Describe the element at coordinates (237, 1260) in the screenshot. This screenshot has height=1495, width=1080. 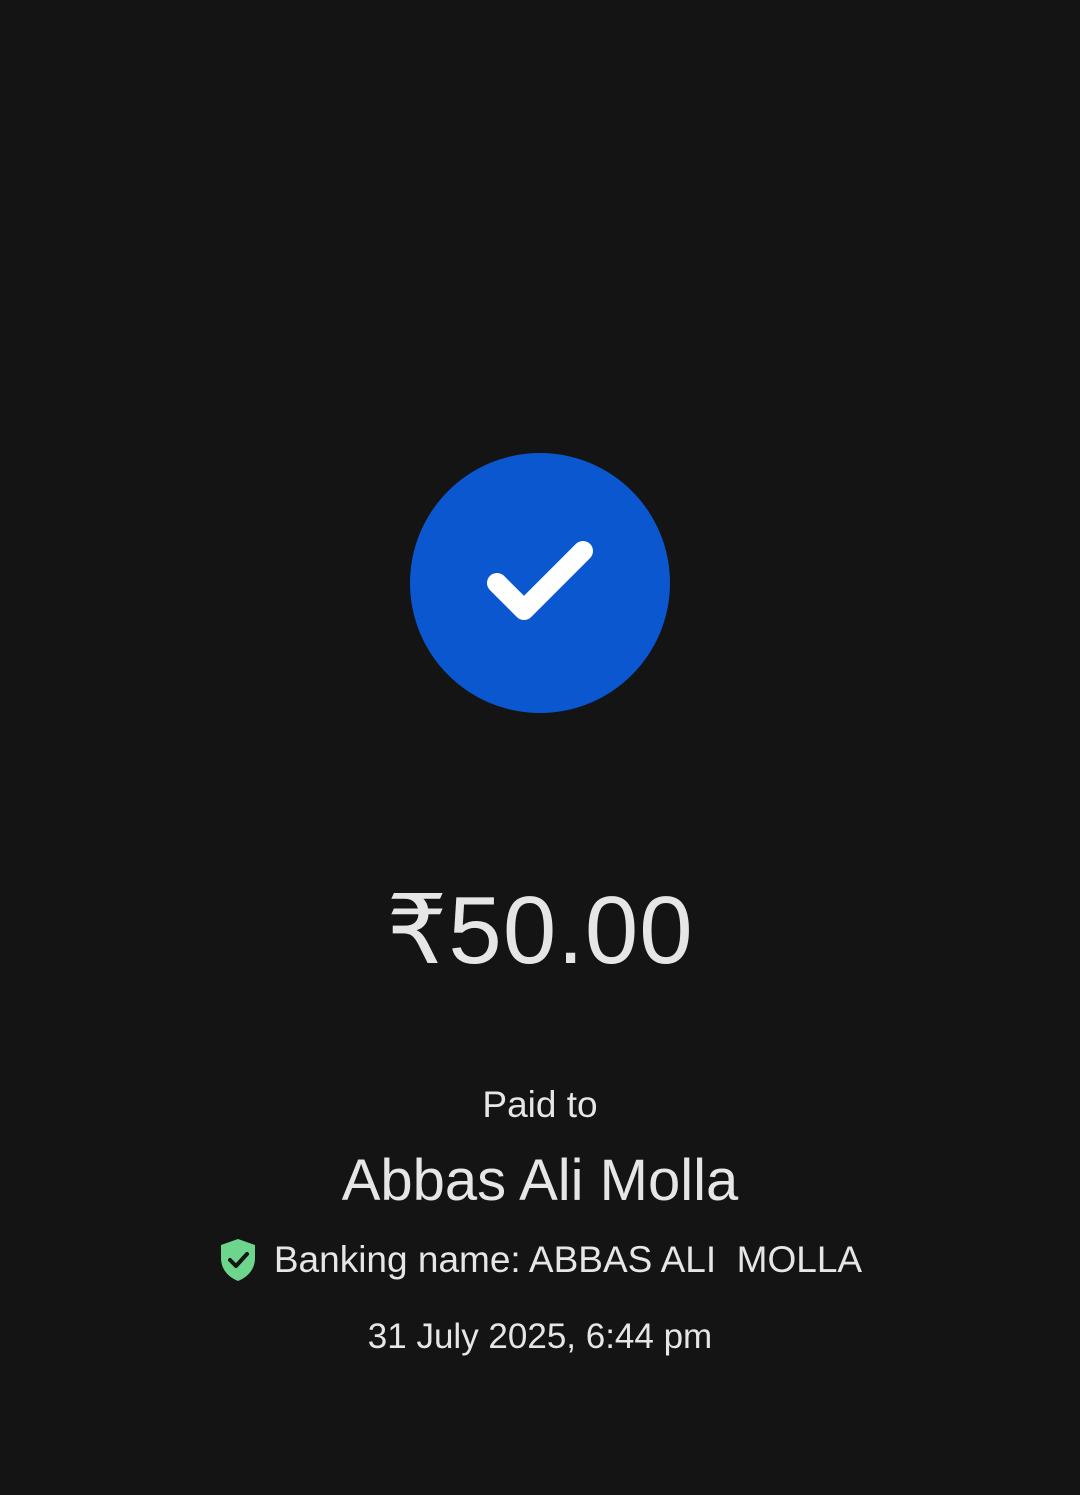
I see `shield-check-icon` at that location.